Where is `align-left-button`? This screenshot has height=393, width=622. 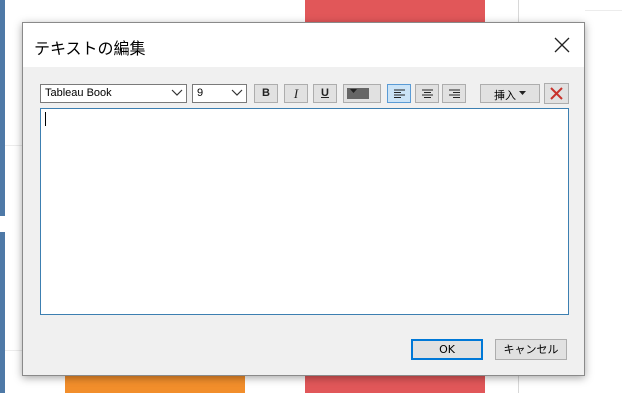
align-left-button is located at coordinates (399, 93).